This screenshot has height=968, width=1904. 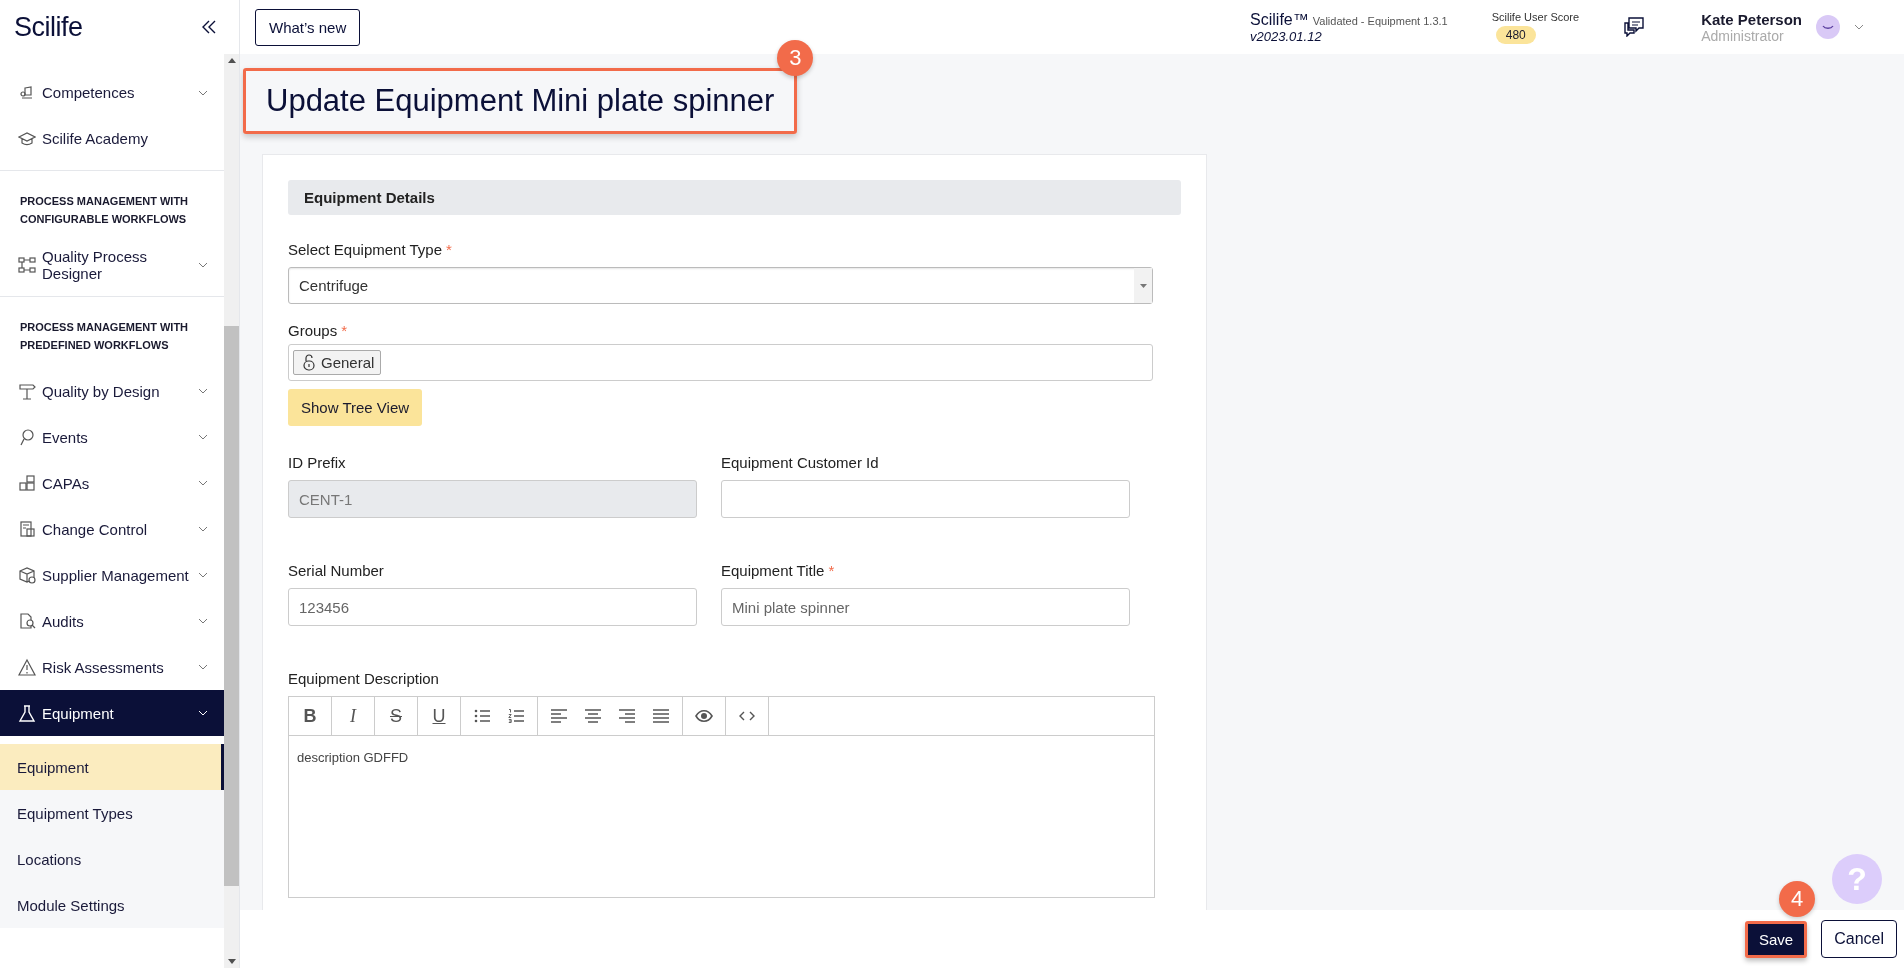 I want to click on rich-text-editor: B I S U description GDFFD, so click(x=721, y=797).